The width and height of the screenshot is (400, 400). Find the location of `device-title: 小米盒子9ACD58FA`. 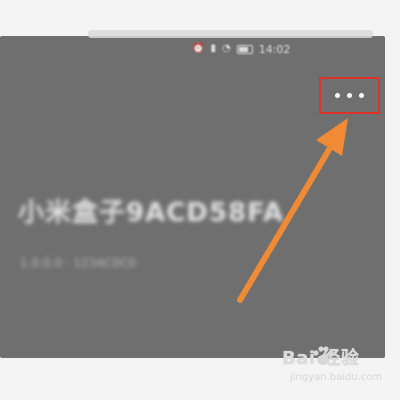

device-title: 小米盒子9ACD58FA is located at coordinates (151, 213).